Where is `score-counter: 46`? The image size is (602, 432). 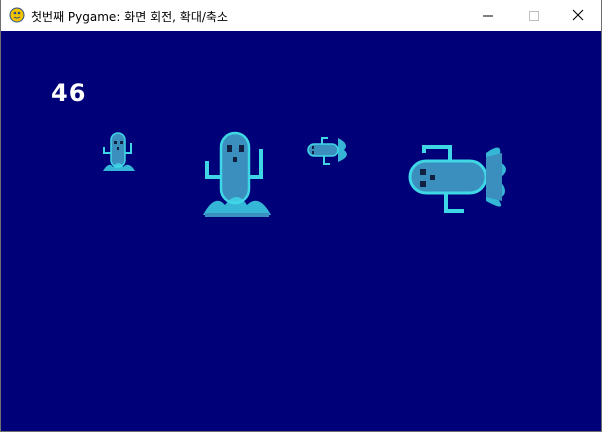
score-counter: 46 is located at coordinates (69, 93).